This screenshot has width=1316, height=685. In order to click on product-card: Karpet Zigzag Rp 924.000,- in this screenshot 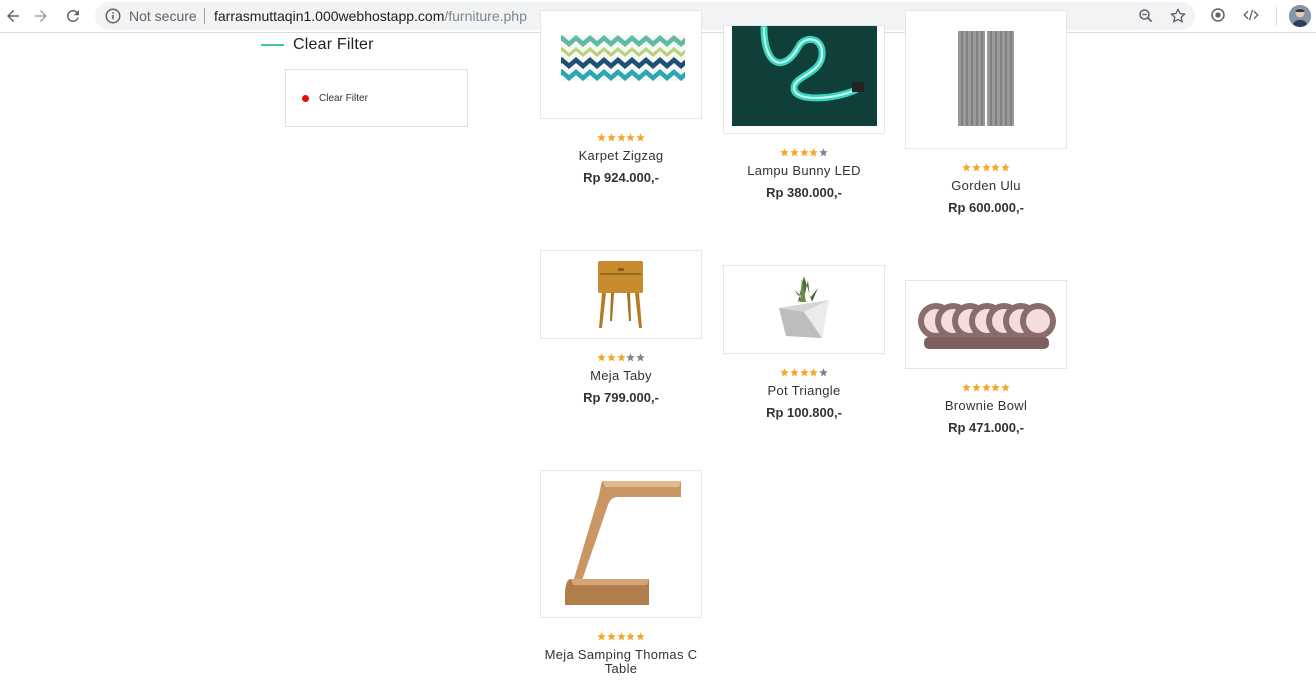, I will do `click(621, 97)`.